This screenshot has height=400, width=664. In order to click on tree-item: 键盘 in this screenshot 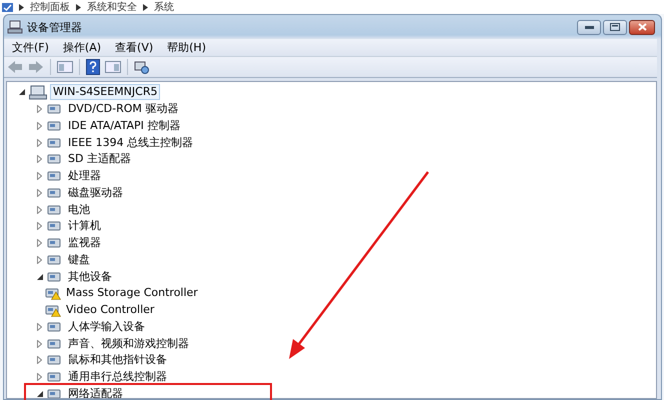, I will do `click(79, 259)`.